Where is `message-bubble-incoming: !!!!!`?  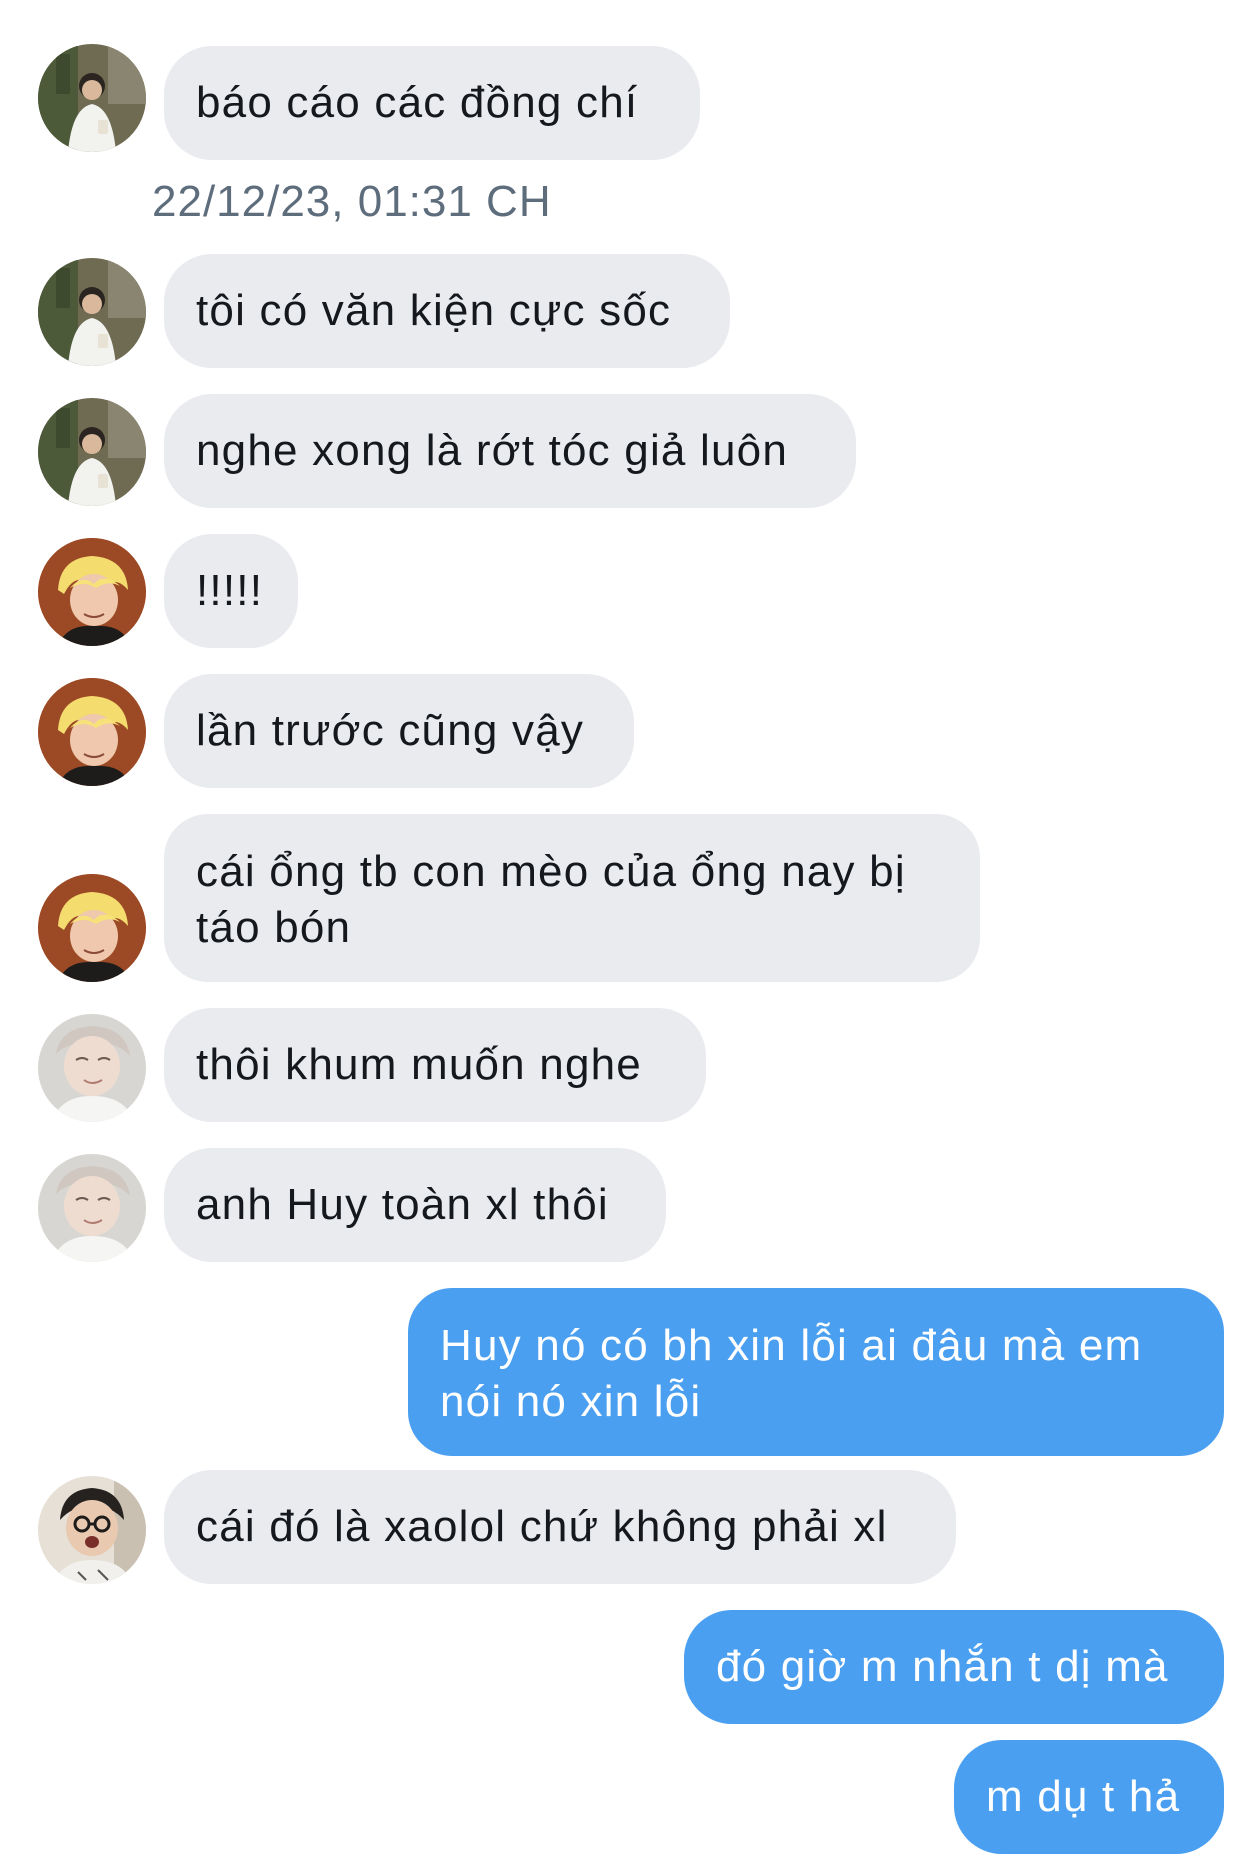 message-bubble-incoming: !!!!! is located at coordinates (231, 591).